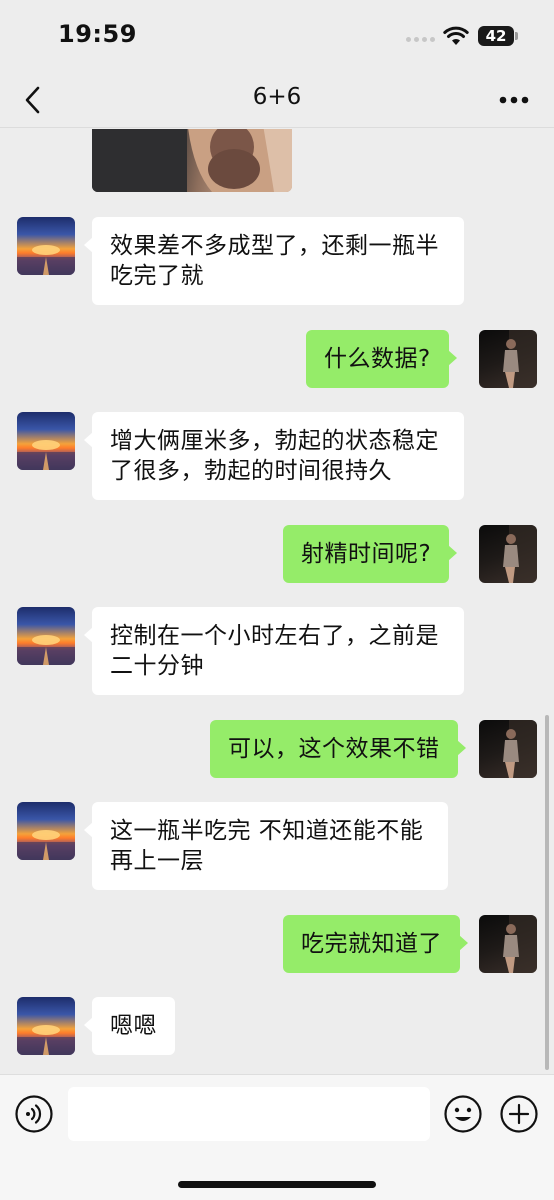 The height and width of the screenshot is (1200, 554). Describe the element at coordinates (277, 97) in the screenshot. I see `chat-title: 6+6` at that location.